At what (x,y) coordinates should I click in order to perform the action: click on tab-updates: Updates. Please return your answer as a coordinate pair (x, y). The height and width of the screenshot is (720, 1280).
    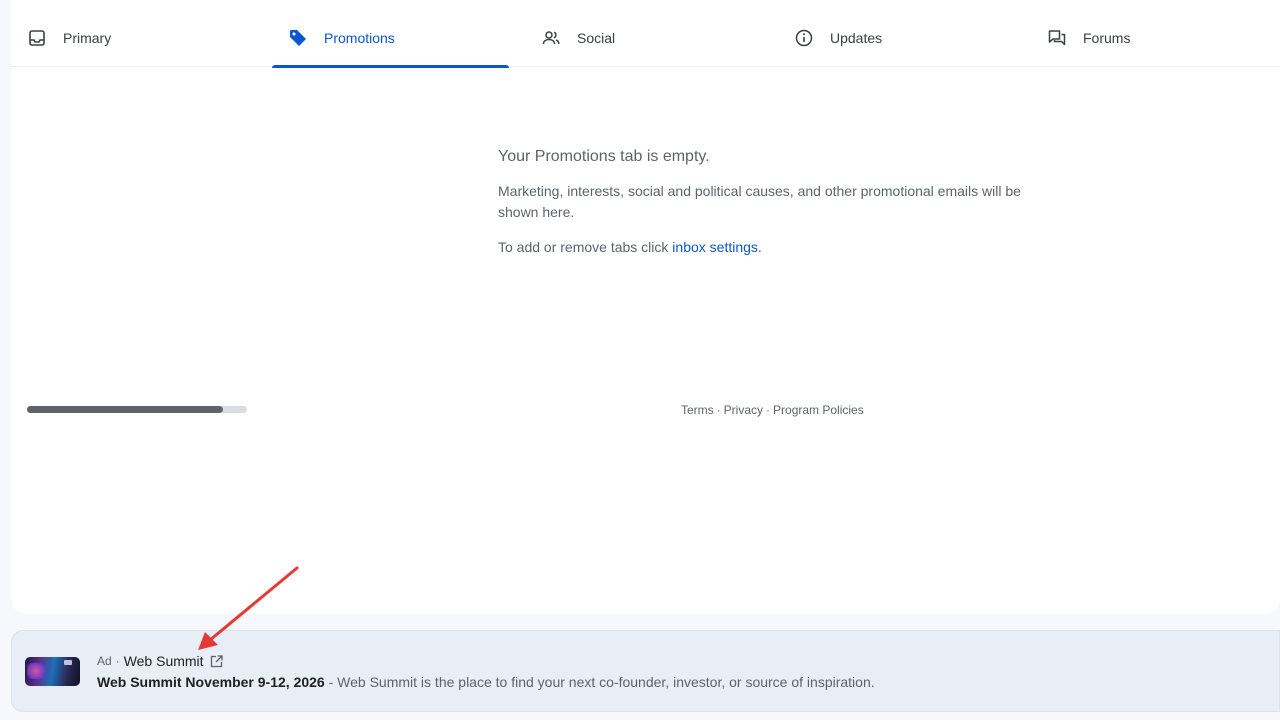
    Looking at the image, I should click on (896, 33).